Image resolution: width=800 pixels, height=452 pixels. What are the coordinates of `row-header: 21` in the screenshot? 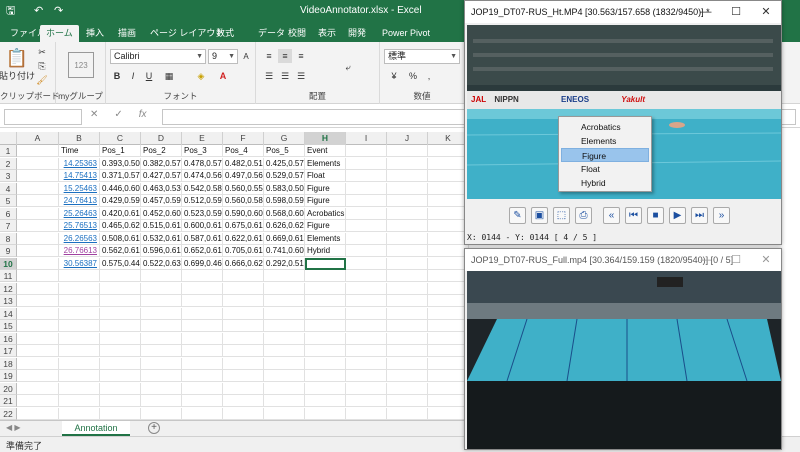 It's located at (8, 401).